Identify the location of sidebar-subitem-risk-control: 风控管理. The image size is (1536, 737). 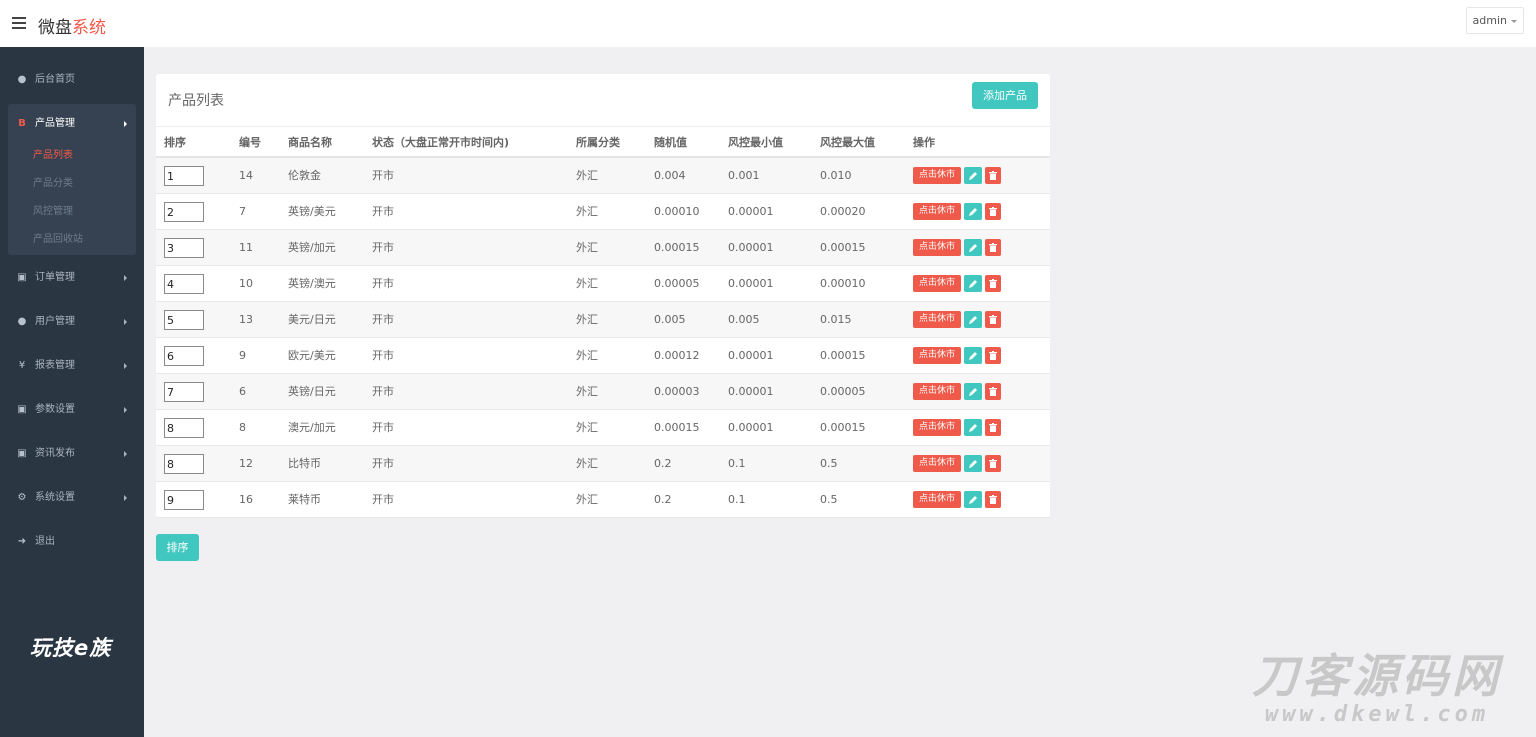
(53, 212).